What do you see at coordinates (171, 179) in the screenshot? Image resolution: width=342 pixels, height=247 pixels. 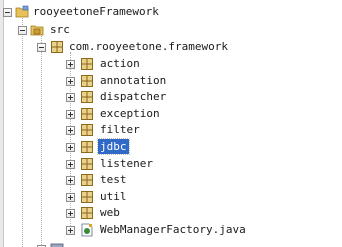 I see `tree-item-test: test` at bounding box center [171, 179].